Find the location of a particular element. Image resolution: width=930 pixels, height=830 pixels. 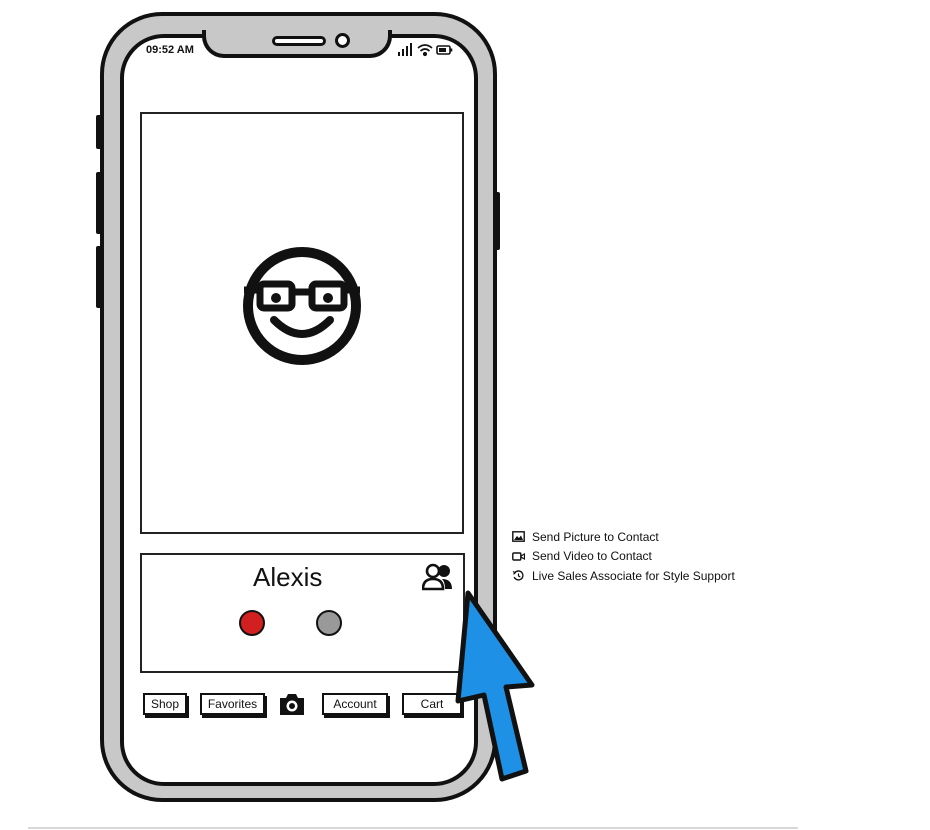

front-camera is located at coordinates (342, 40).